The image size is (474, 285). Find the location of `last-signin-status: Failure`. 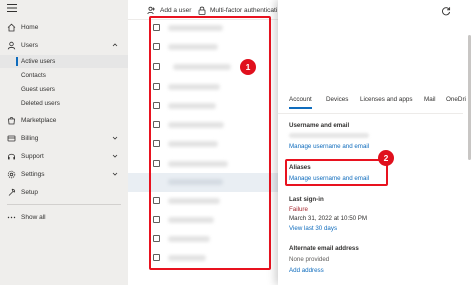

last-signin-status: Failure is located at coordinates (298, 209).